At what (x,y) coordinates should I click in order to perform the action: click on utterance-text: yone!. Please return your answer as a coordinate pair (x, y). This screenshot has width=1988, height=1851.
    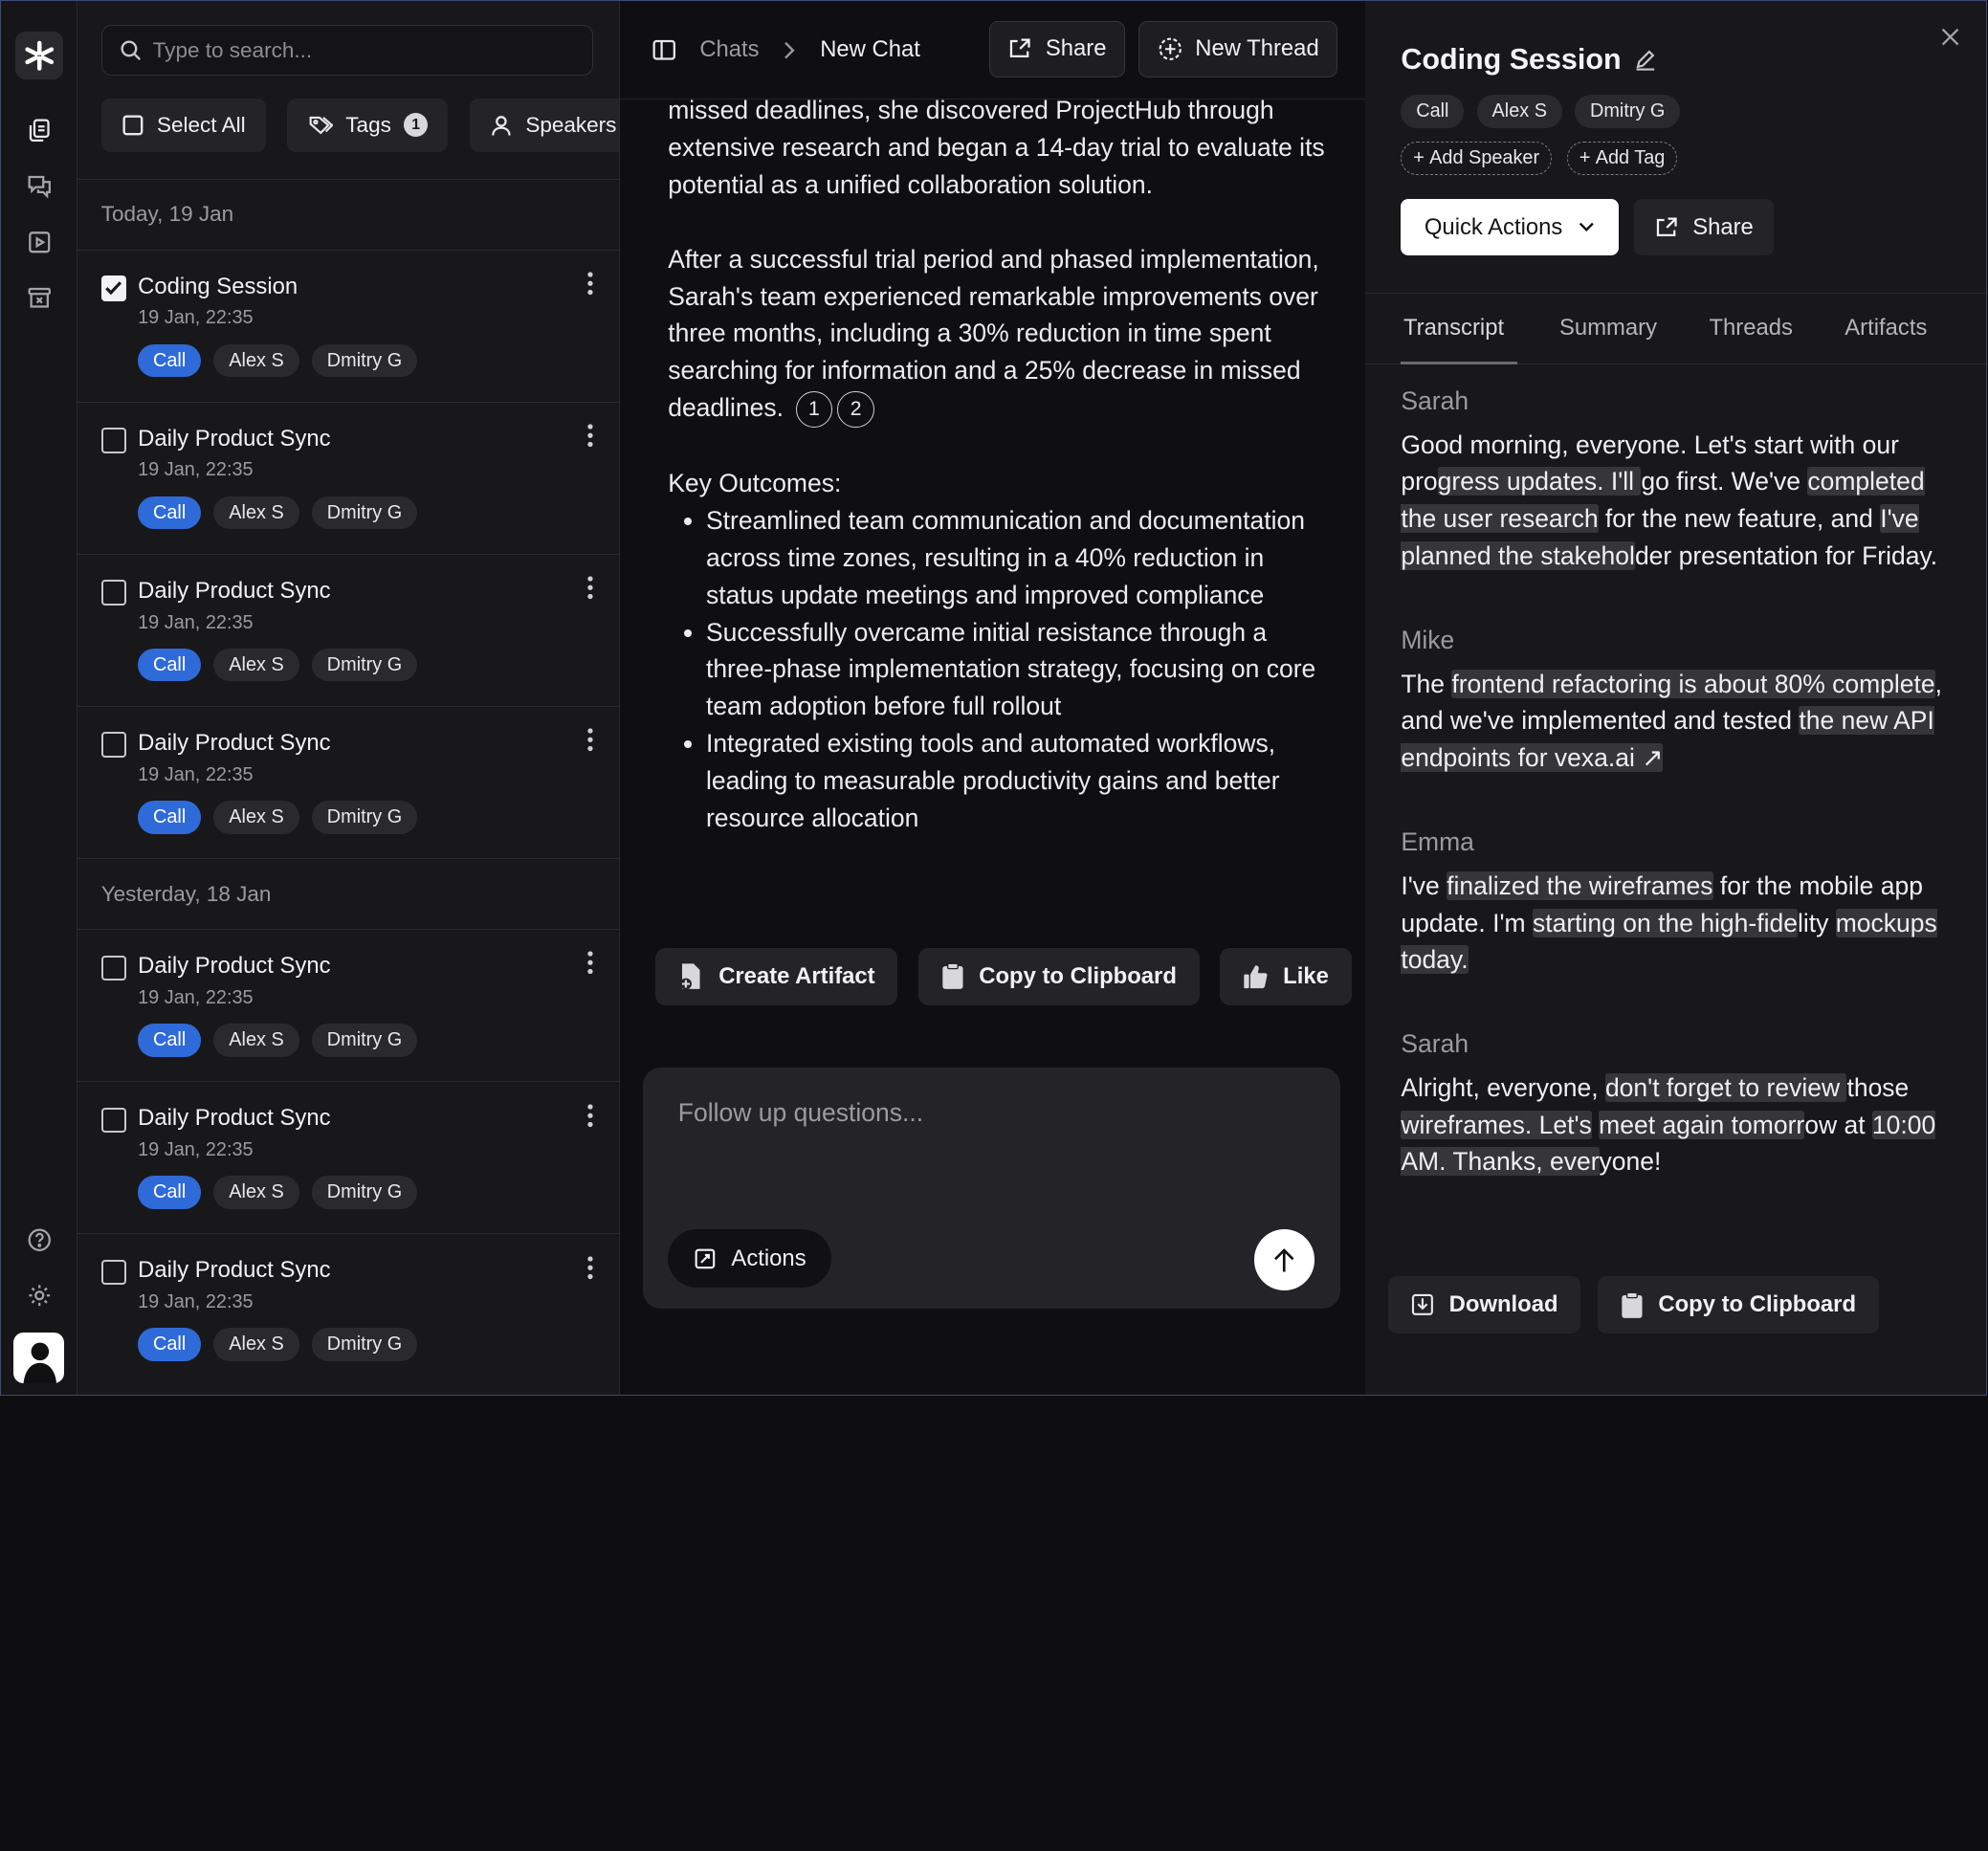
    Looking at the image, I should click on (1630, 1162).